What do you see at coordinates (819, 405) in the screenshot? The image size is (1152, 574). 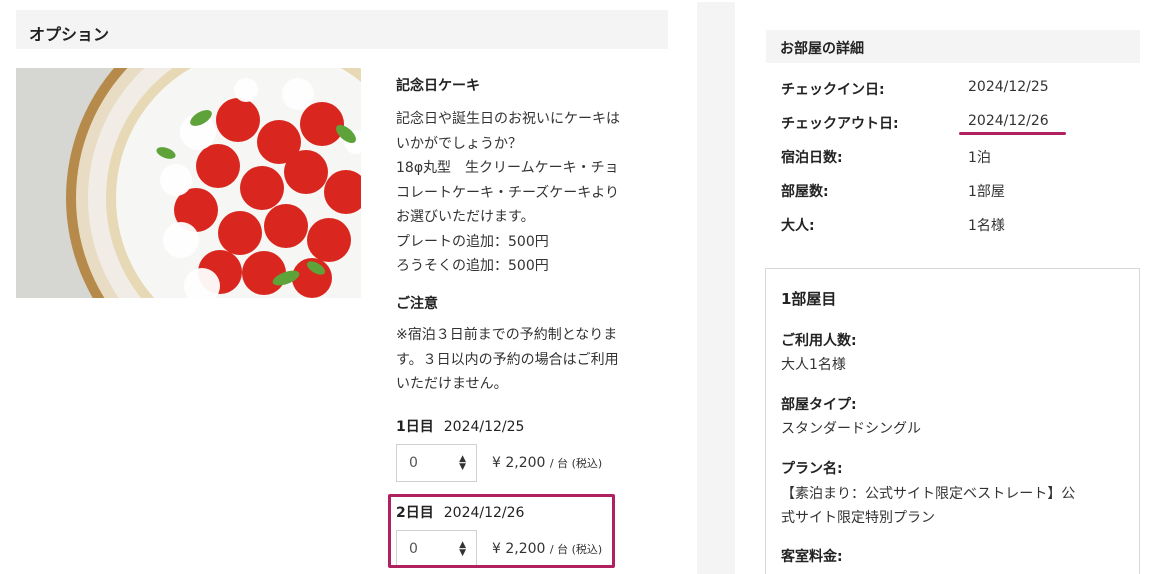 I see `room-type-label: 部屋タイプ:` at bounding box center [819, 405].